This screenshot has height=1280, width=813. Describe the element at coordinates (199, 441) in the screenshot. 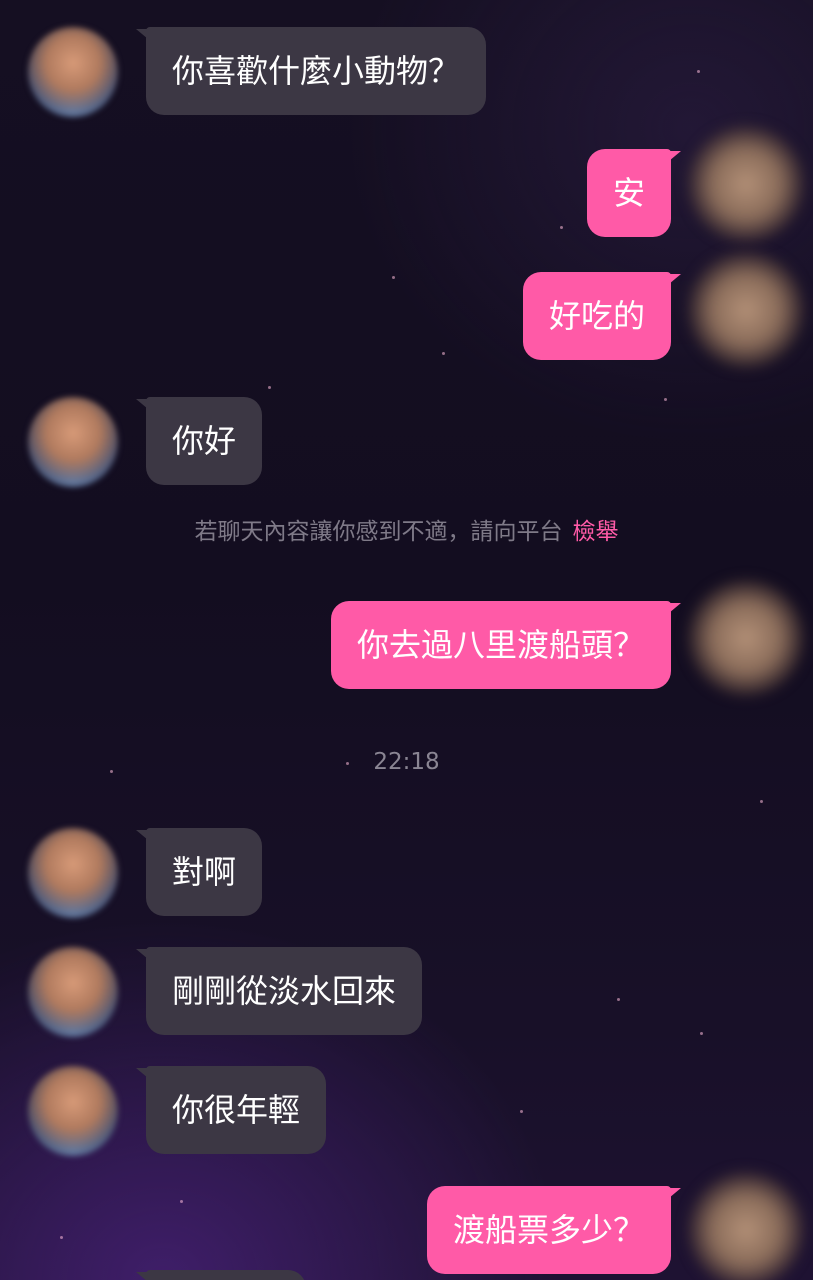

I see `incoming-message-bubble: 你好` at that location.